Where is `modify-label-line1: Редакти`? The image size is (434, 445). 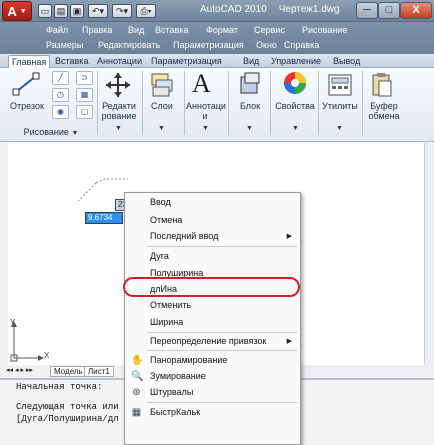
modify-label-line1: Редакти is located at coordinates (119, 106).